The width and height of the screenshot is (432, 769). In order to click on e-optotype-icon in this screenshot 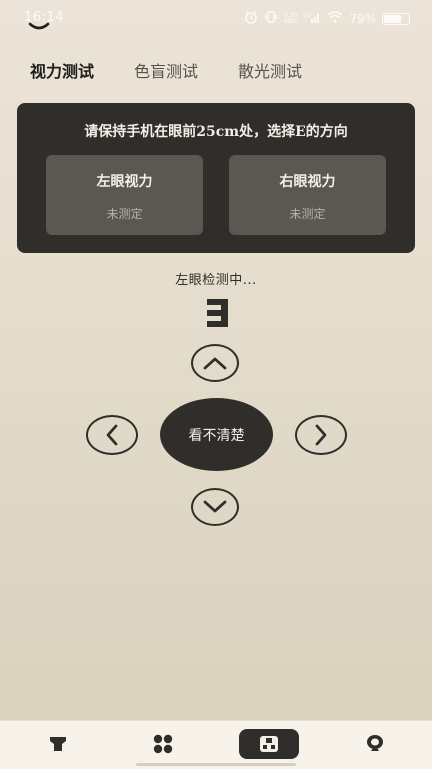, I will do `click(217, 313)`.